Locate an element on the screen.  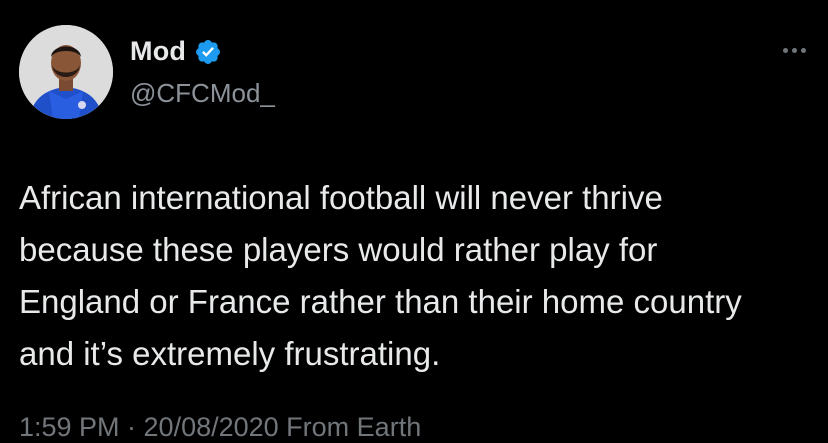
profile-photo-icon is located at coordinates (66, 72).